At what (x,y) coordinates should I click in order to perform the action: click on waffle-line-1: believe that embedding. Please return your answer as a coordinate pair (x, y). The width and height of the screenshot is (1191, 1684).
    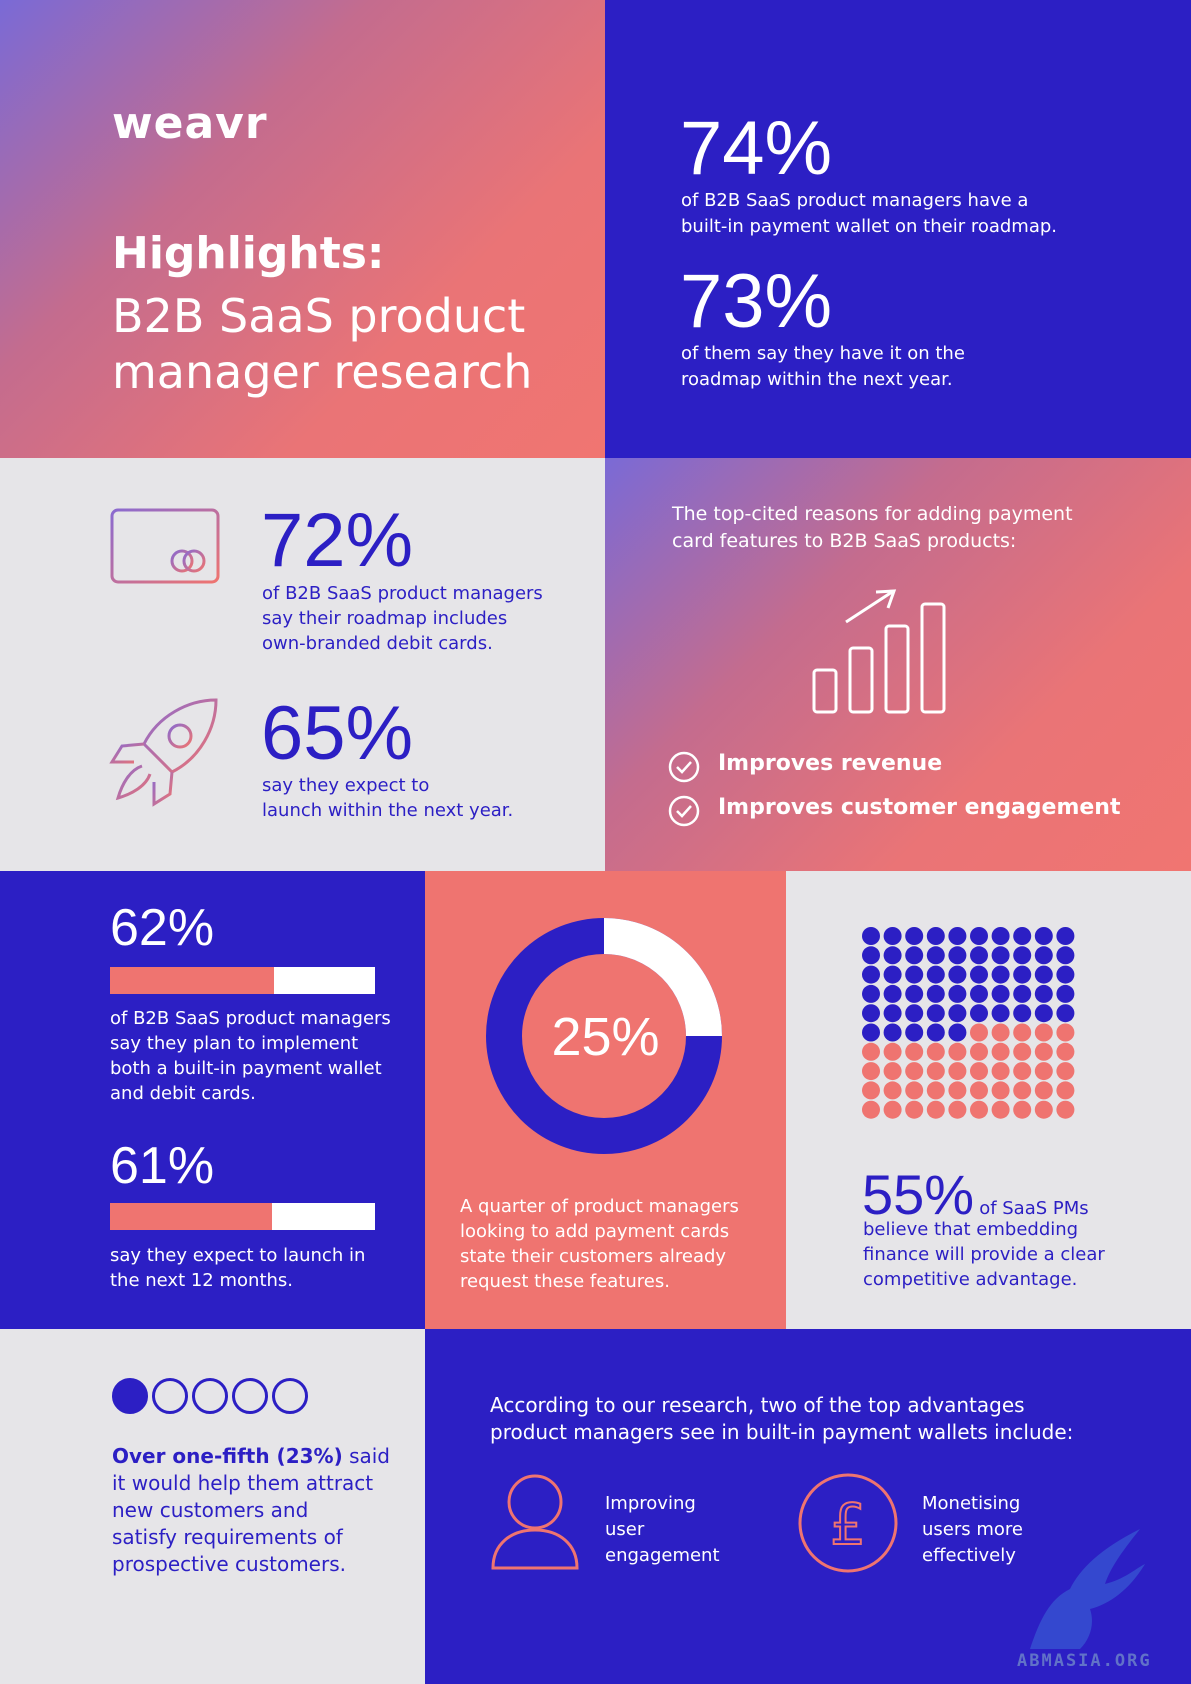
    Looking at the image, I should click on (971, 1229).